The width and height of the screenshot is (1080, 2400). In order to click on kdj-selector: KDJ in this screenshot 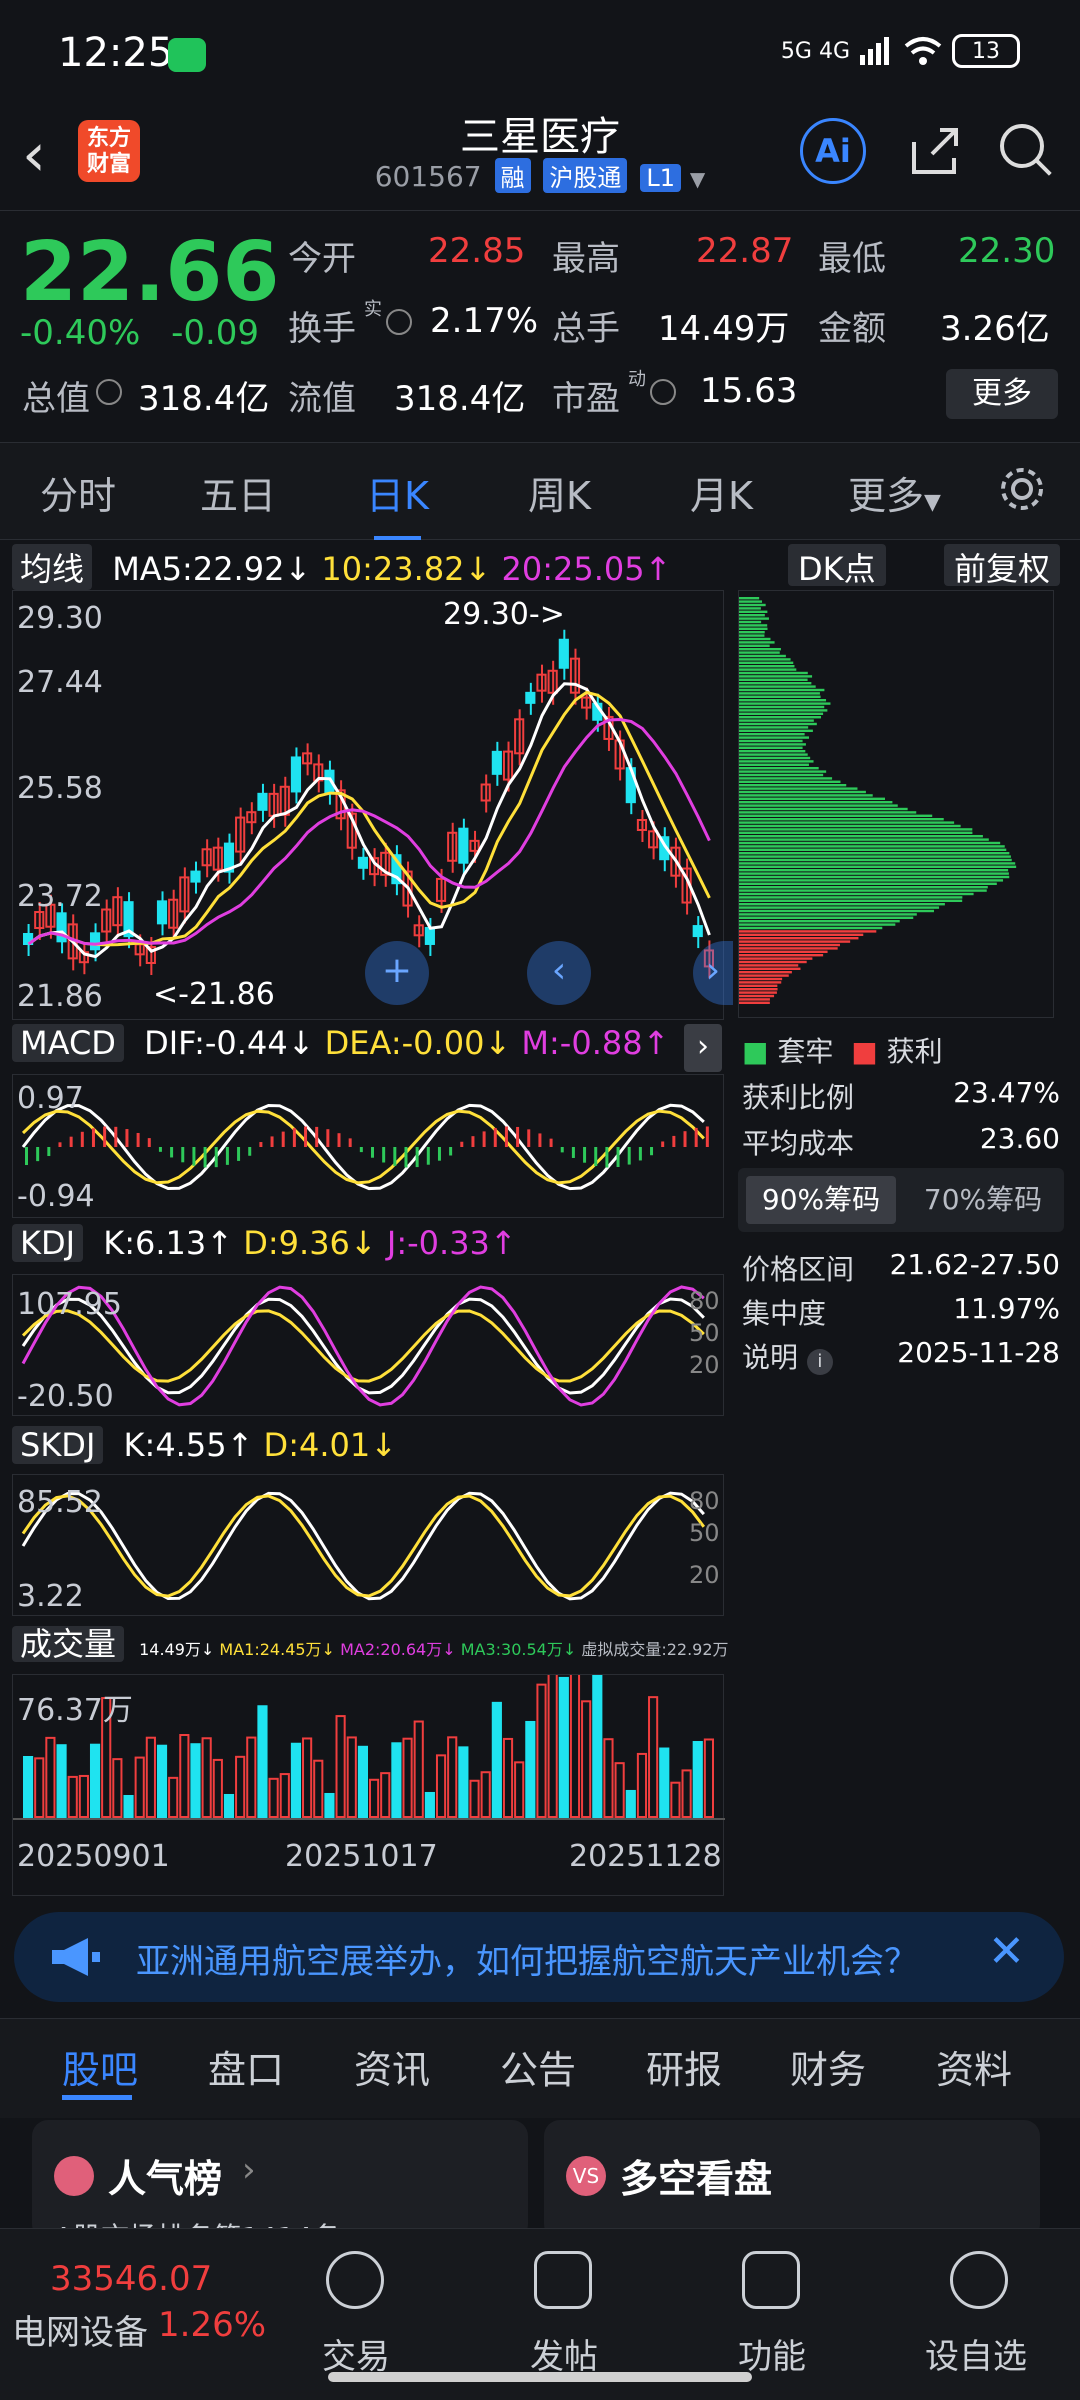, I will do `click(47, 1243)`.